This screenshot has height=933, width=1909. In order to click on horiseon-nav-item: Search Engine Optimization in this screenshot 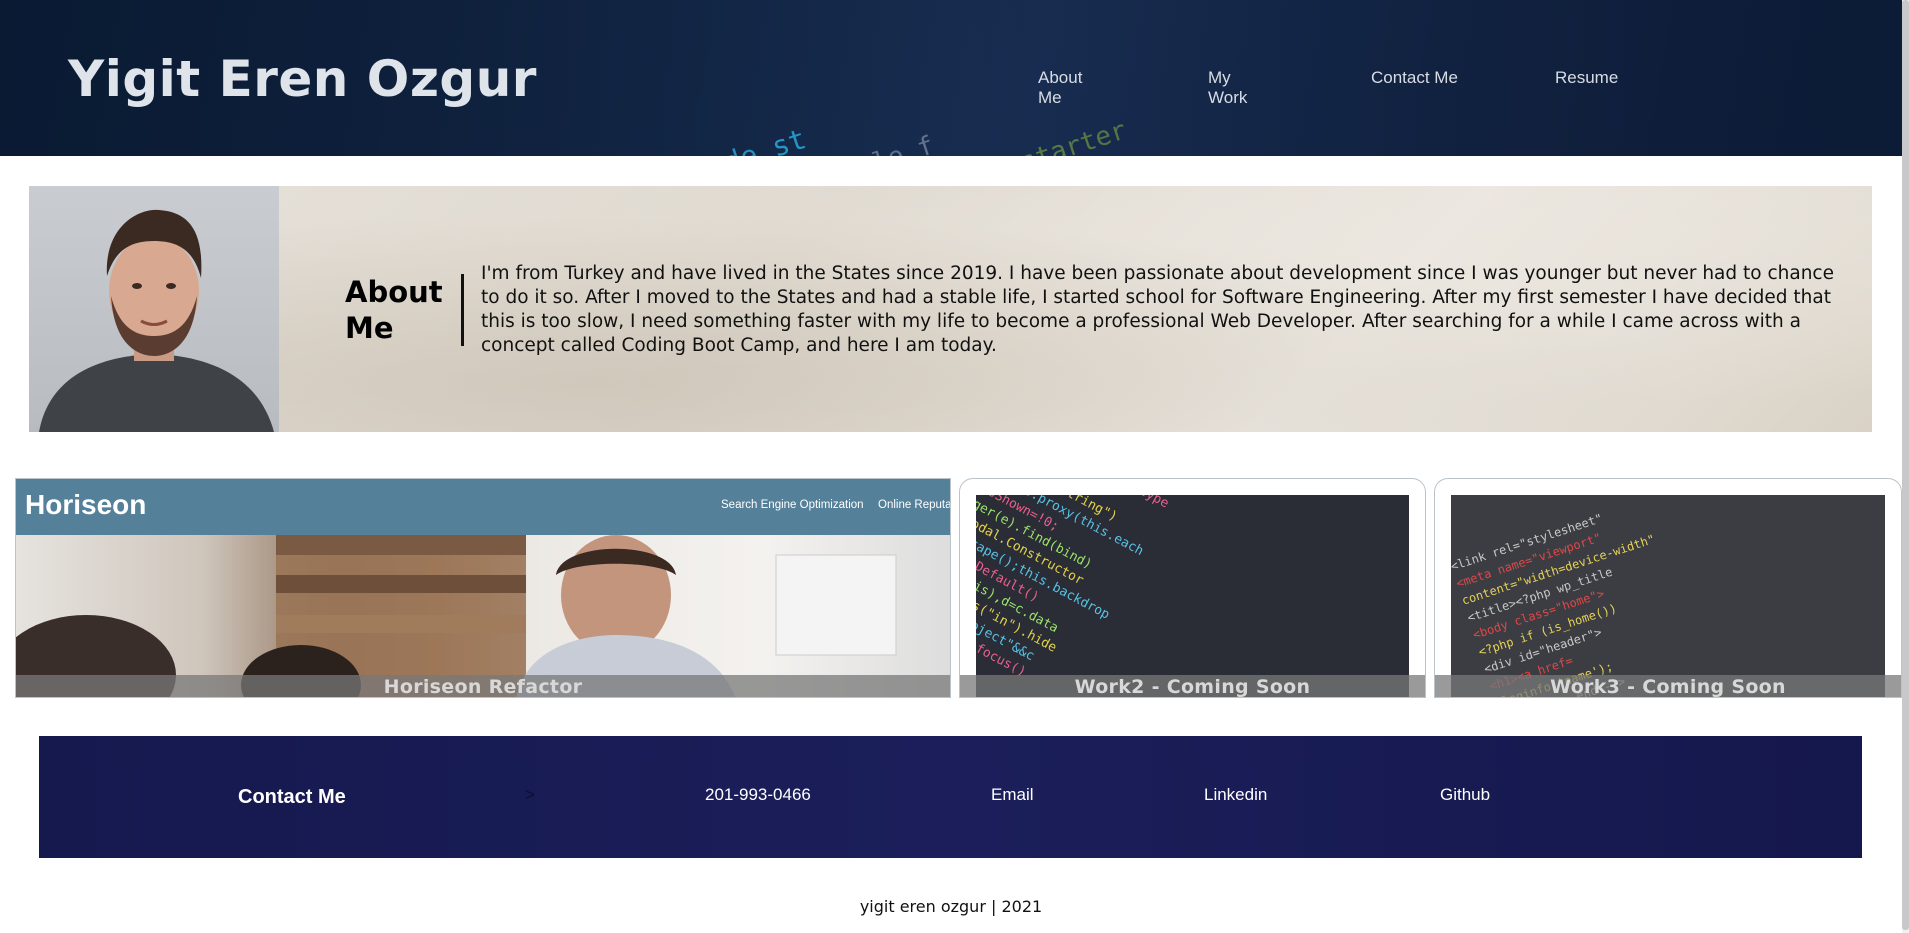, I will do `click(792, 505)`.